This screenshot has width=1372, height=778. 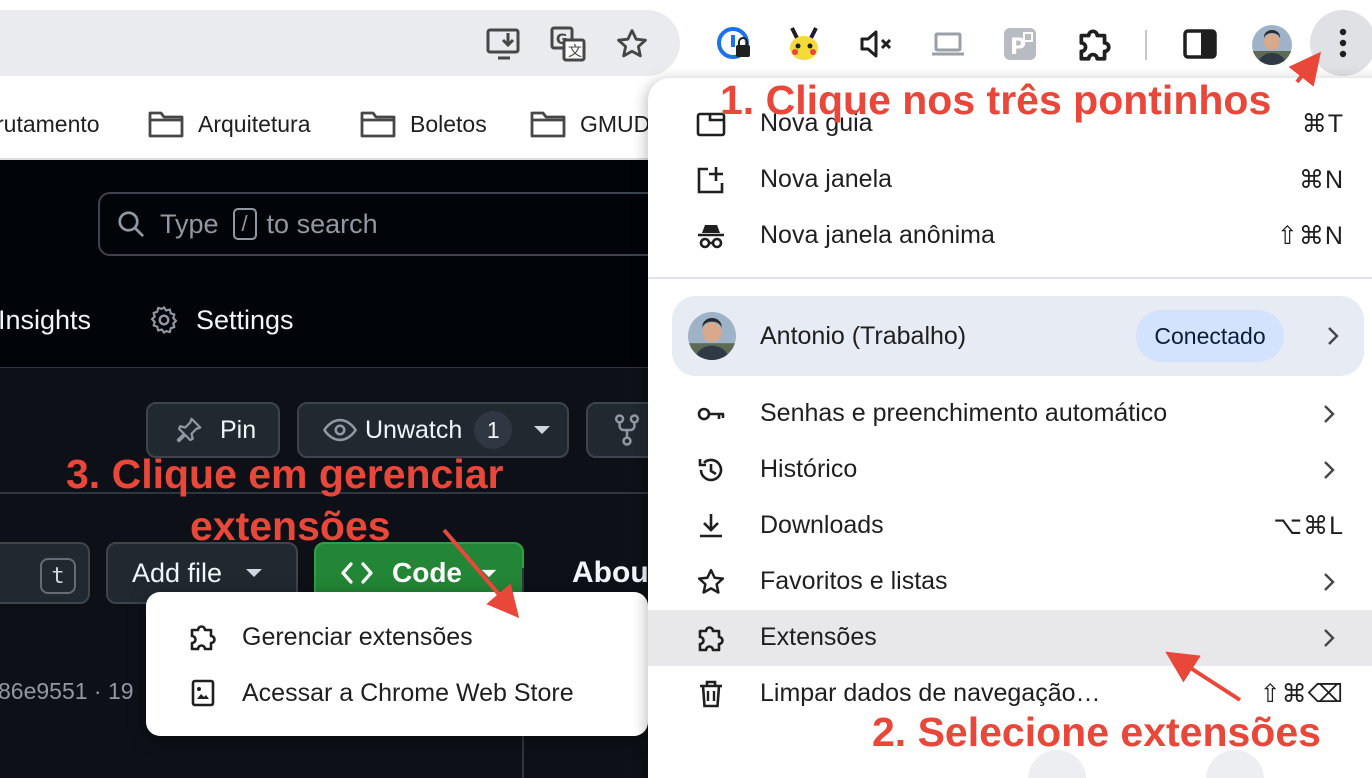 What do you see at coordinates (1200, 44) in the screenshot?
I see `side-panel-icon` at bounding box center [1200, 44].